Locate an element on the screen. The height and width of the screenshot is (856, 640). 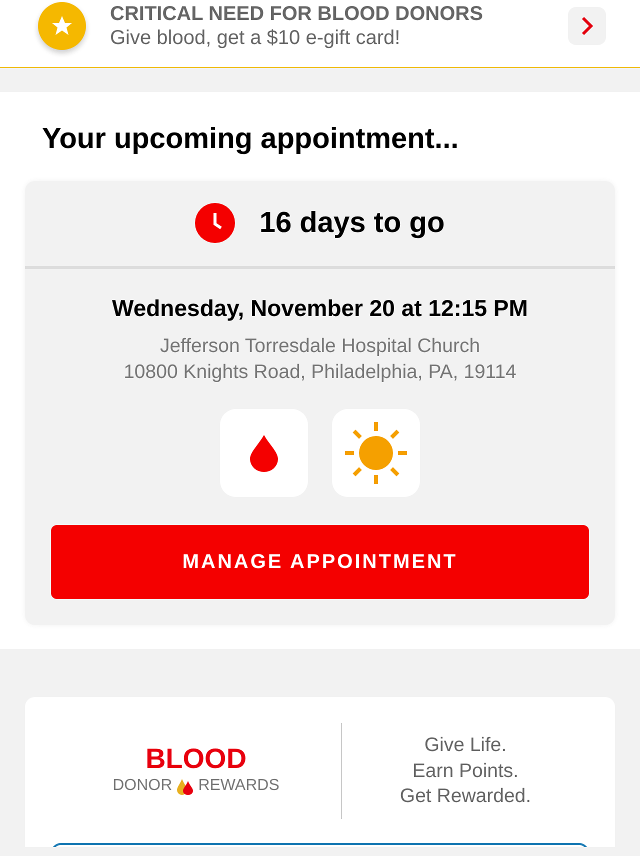
logo-text: DONOR is located at coordinates (142, 786).